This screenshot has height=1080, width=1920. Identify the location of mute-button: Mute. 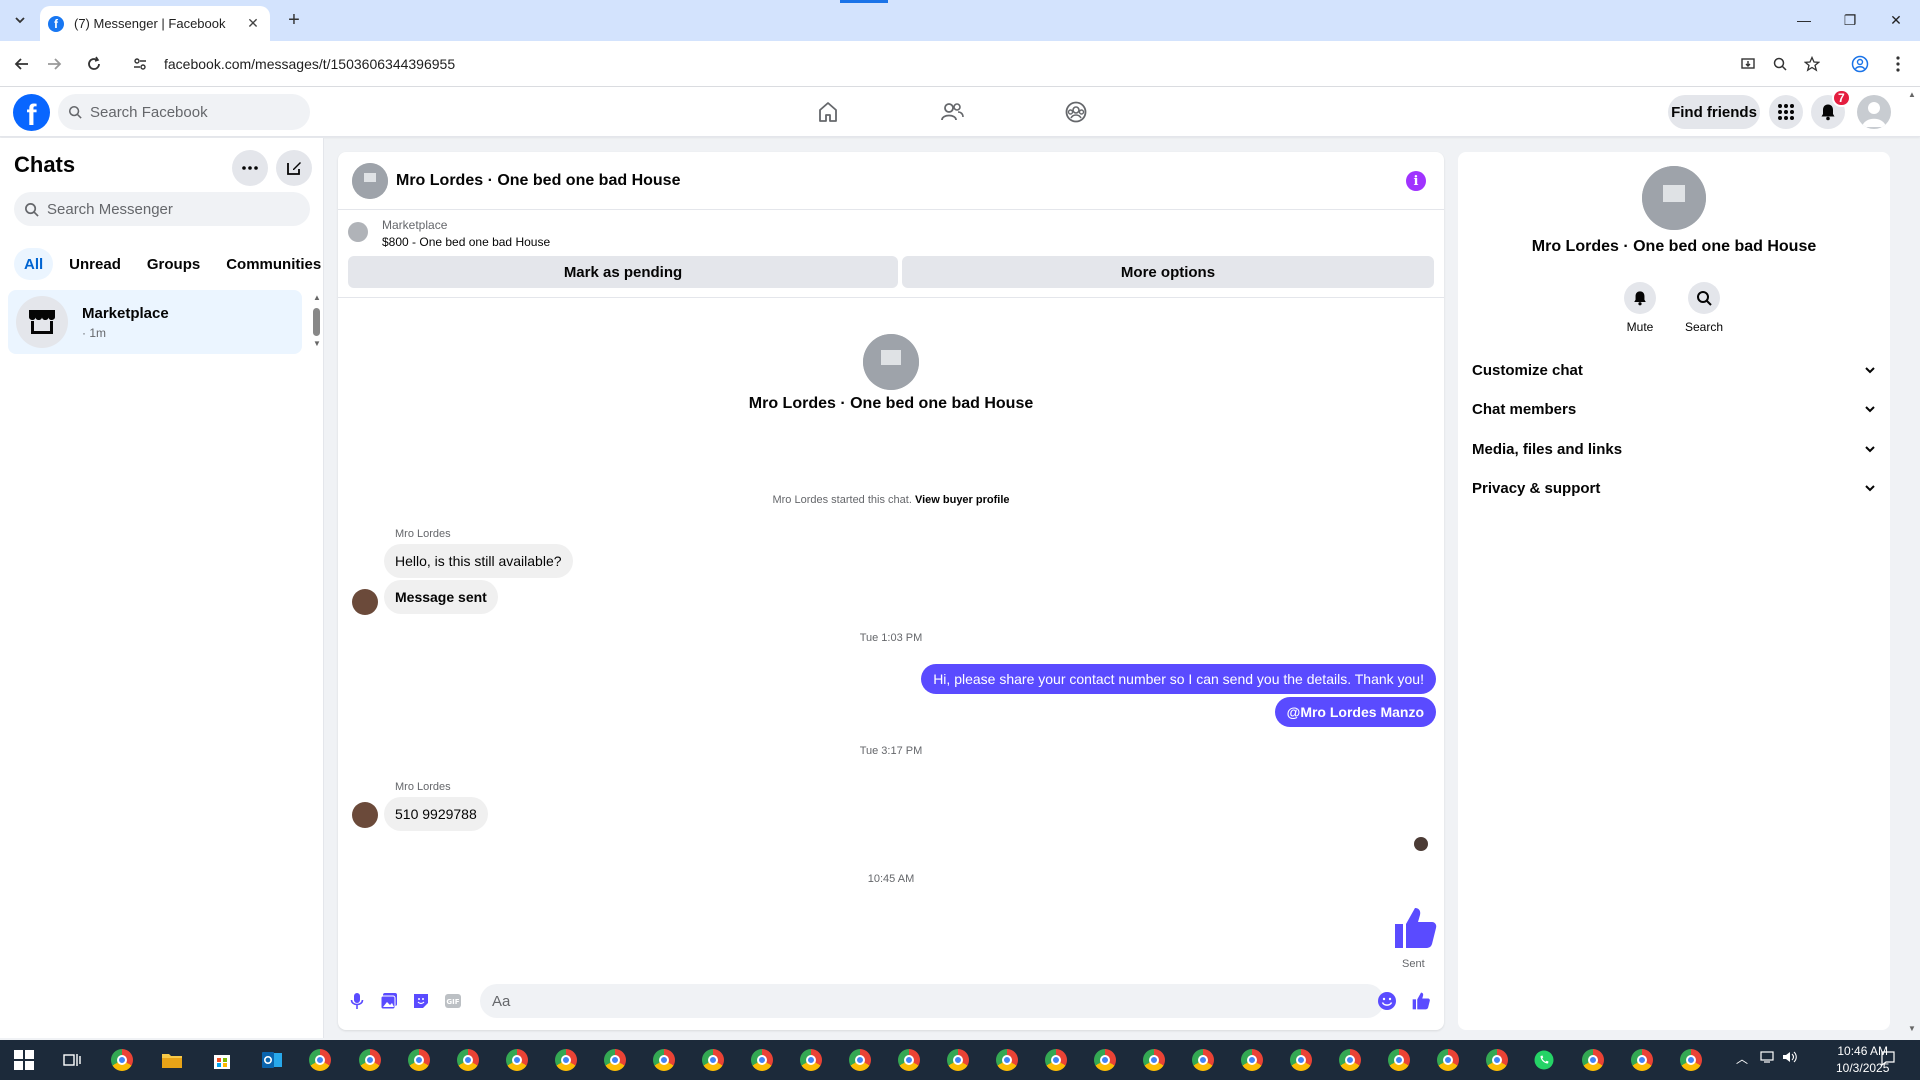
(1640, 308).